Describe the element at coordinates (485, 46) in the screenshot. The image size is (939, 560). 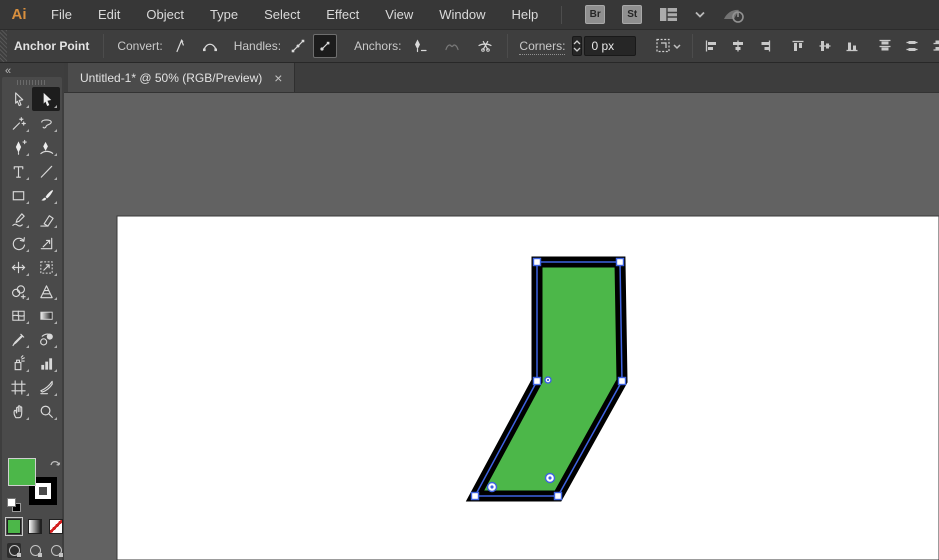
I see `cut-path-at-anchors-button` at that location.